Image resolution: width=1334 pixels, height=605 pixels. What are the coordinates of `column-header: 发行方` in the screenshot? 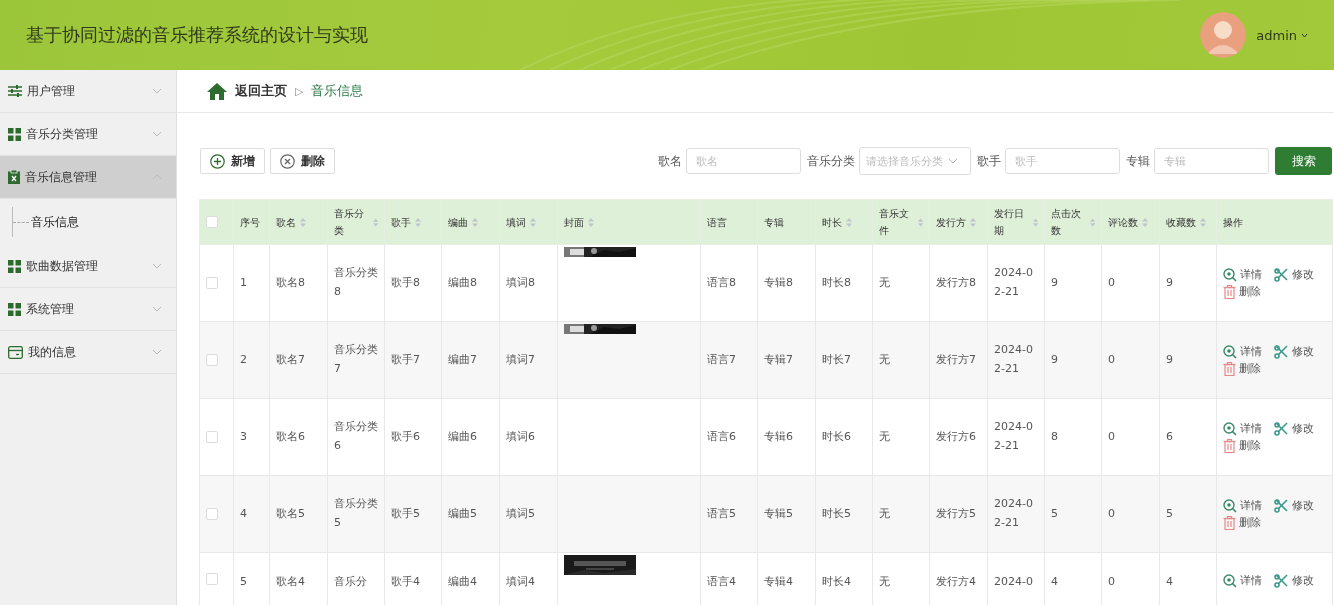 It's located at (951, 222).